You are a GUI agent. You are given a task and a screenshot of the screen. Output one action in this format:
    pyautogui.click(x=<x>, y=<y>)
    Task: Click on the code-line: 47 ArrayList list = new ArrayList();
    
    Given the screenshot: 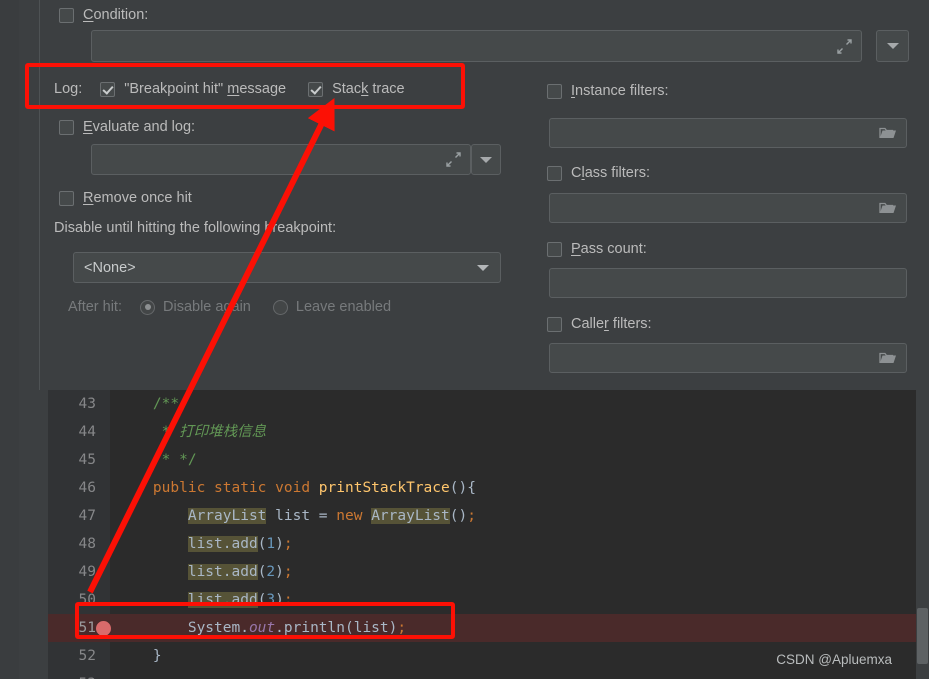 What is the action you would take?
    pyautogui.click(x=488, y=516)
    